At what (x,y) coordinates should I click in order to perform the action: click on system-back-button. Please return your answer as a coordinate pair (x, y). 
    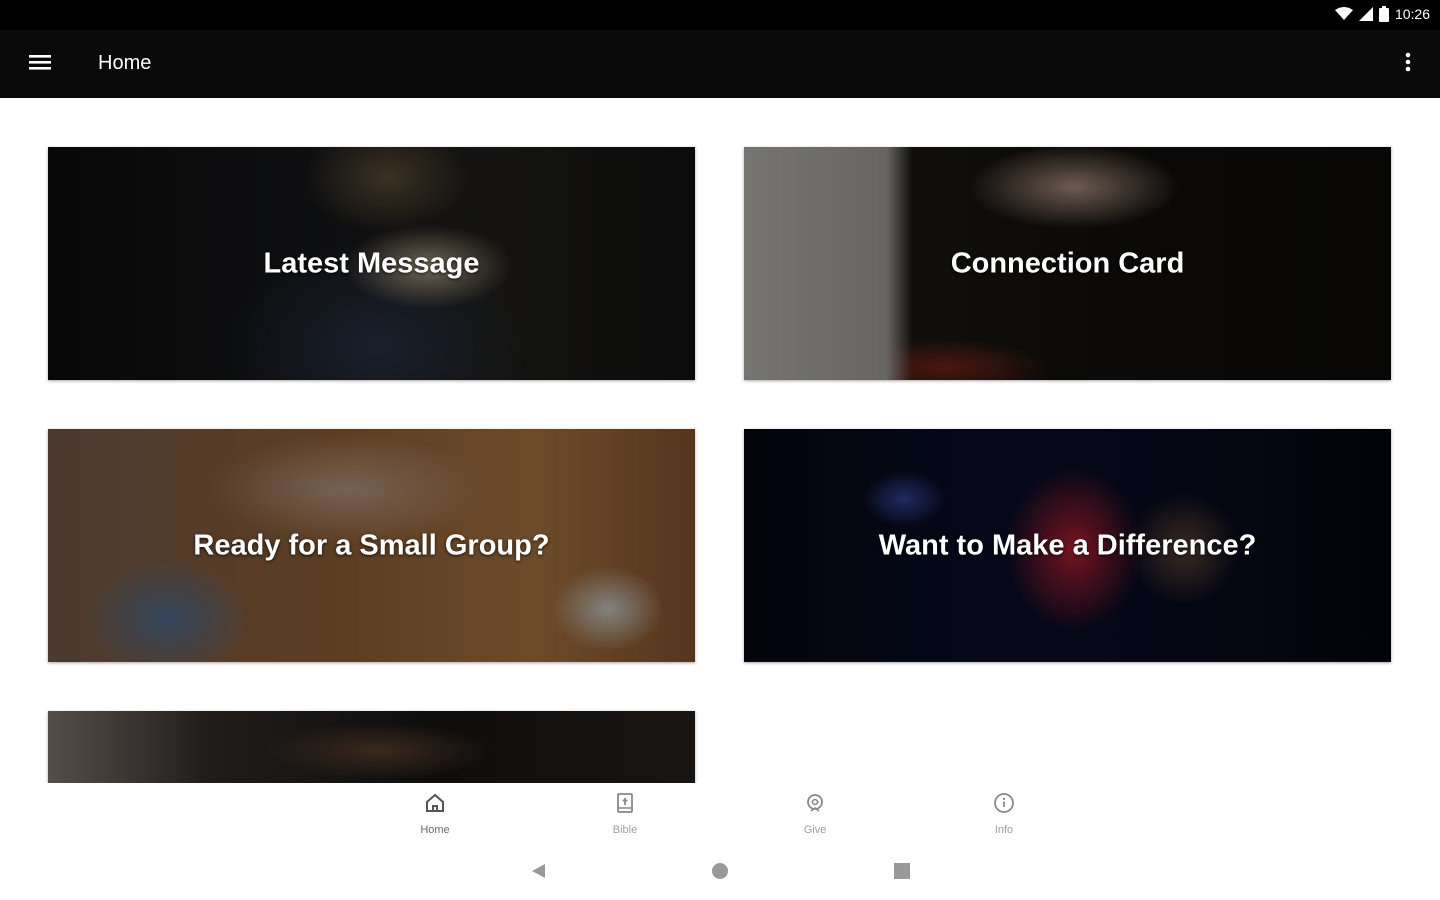
    Looking at the image, I should click on (538, 873).